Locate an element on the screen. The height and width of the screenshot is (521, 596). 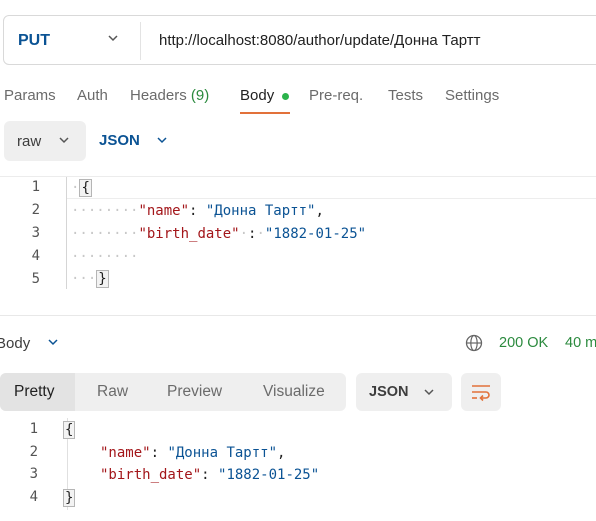
tab-params: Params is located at coordinates (30, 95).